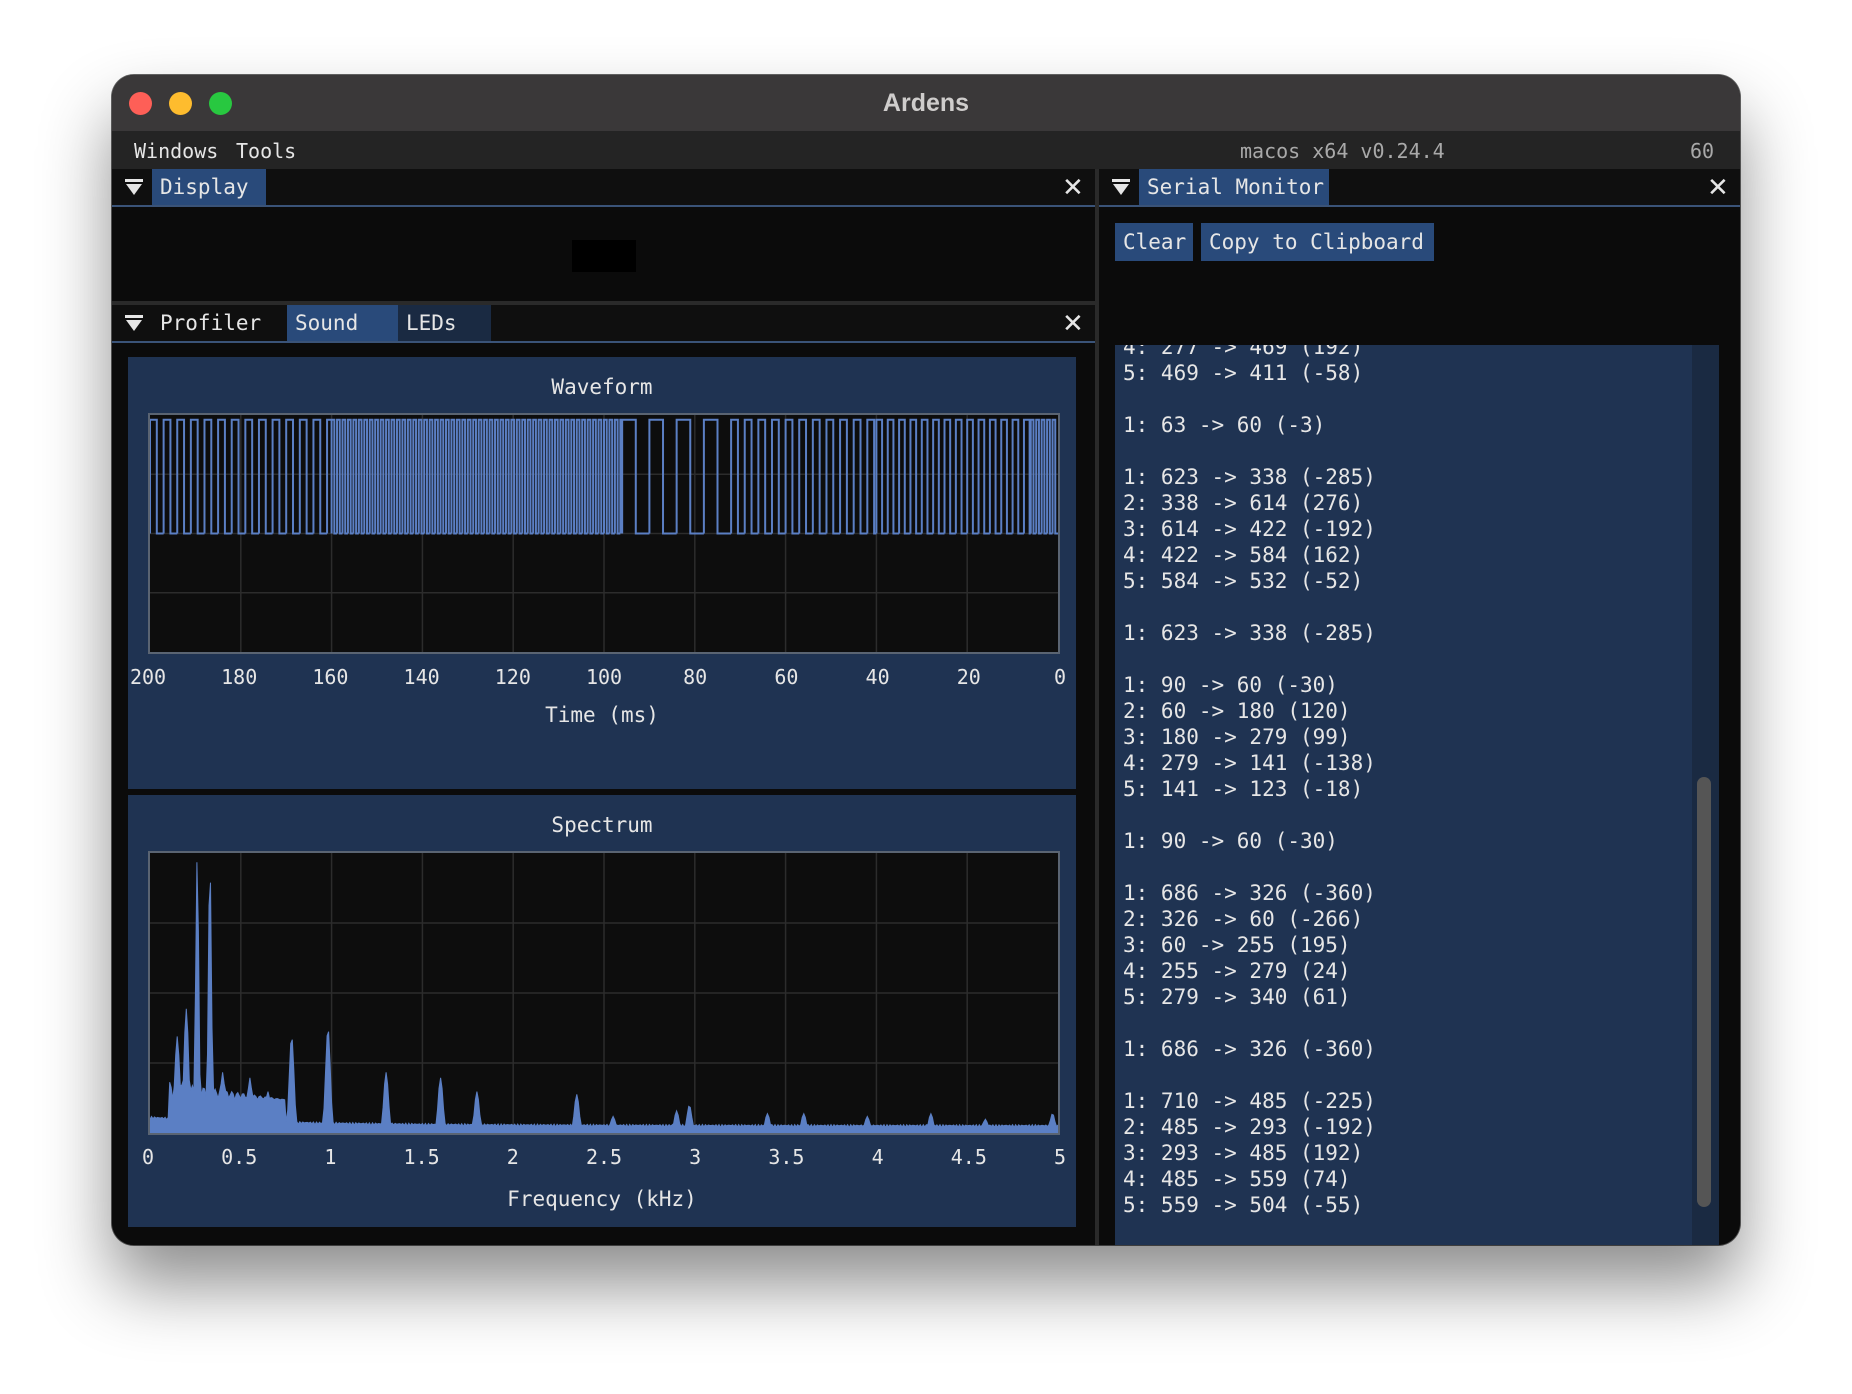 Image resolution: width=1852 pixels, height=1394 pixels. What do you see at coordinates (512, 677) in the screenshot?
I see `x-tick-label: 120` at bounding box center [512, 677].